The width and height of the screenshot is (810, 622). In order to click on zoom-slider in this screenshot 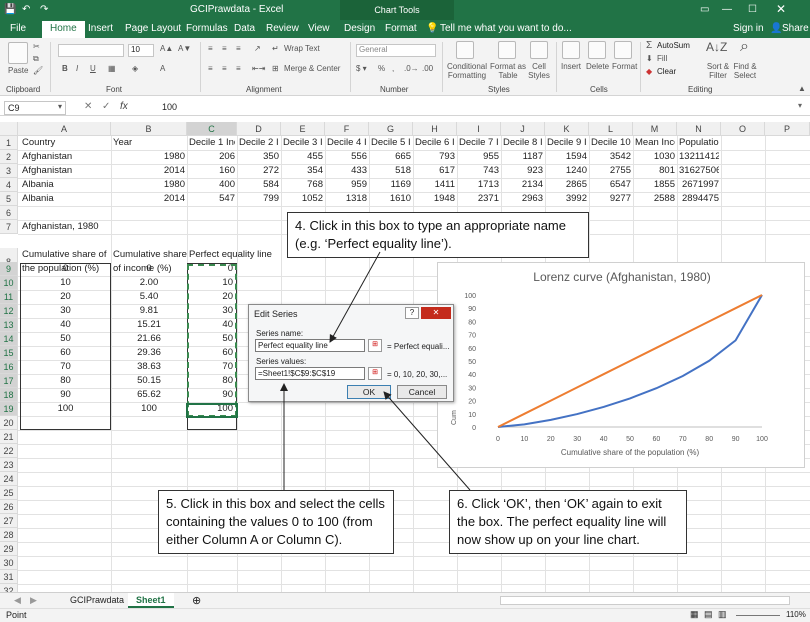, I will do `click(758, 615)`.